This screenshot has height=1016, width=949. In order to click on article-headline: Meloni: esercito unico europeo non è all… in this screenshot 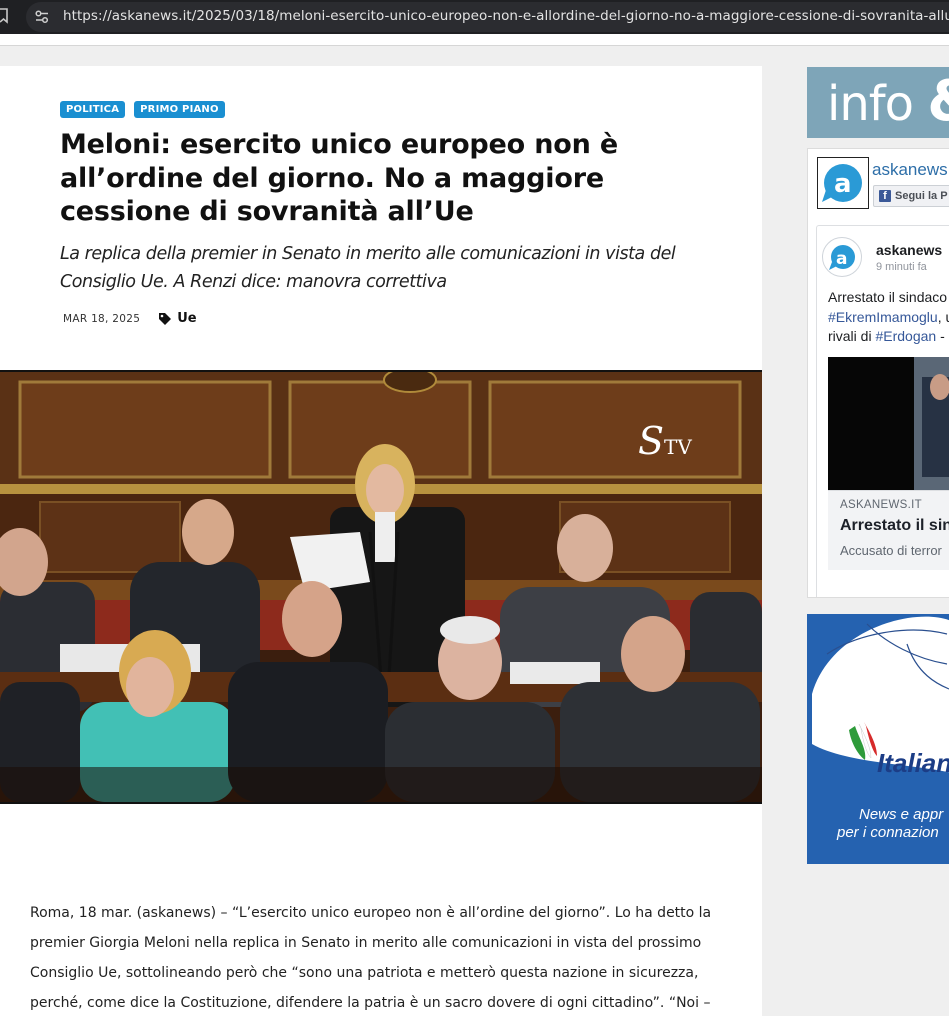, I will do `click(339, 178)`.